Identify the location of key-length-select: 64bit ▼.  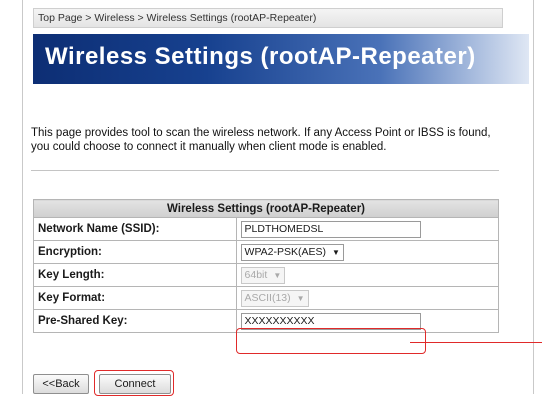
(263, 275).